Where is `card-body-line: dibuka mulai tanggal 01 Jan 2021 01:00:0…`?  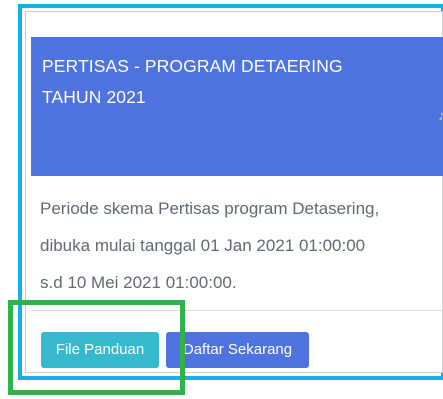 card-body-line: dibuka mulai tanggal 01 Jan 2021 01:00:0… is located at coordinates (203, 245).